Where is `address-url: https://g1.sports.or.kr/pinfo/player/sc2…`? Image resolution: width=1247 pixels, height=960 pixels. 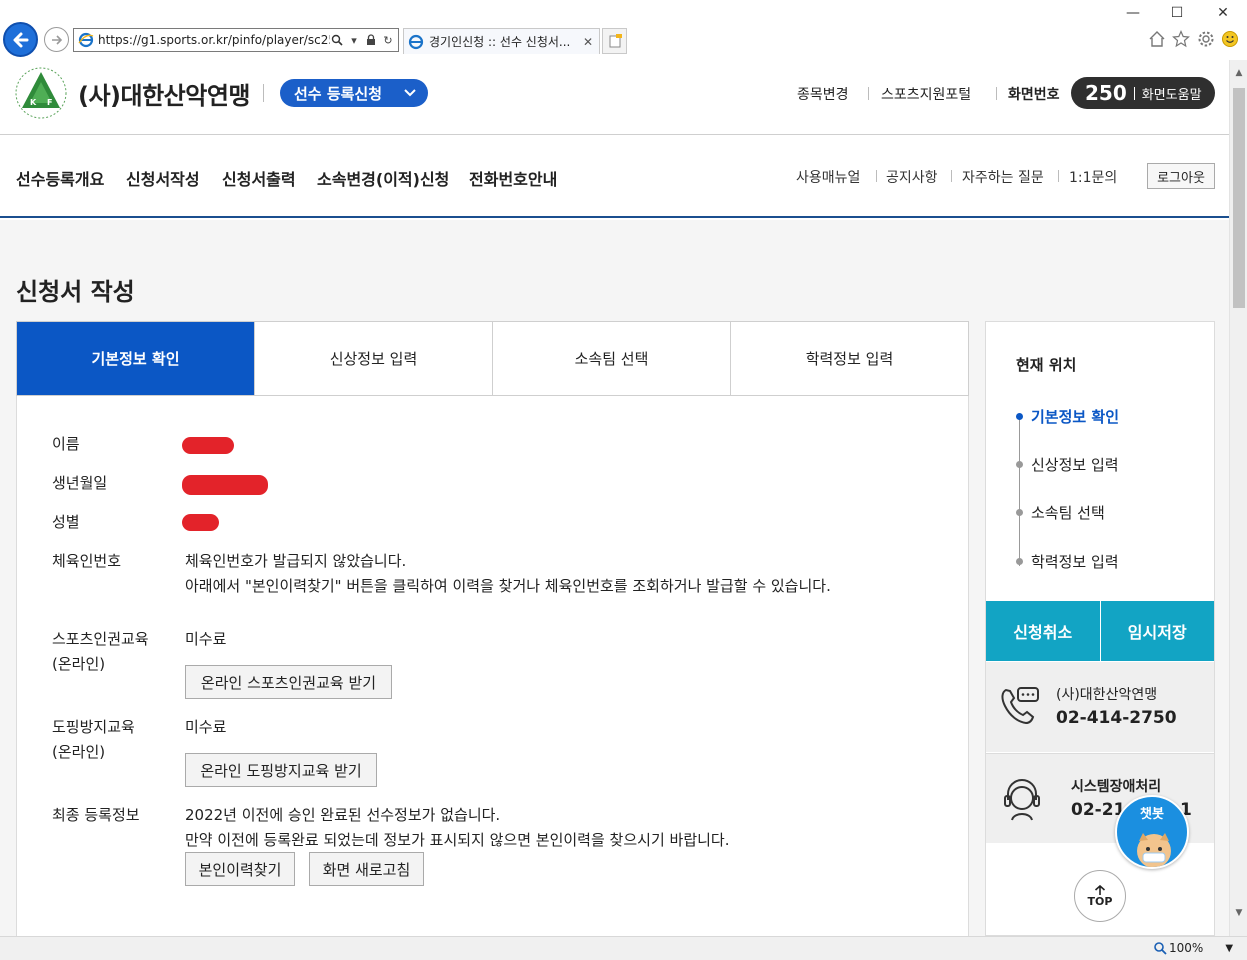
address-url: https://g1.sports.or.kr/pinfo/player/sc2… is located at coordinates (214, 40).